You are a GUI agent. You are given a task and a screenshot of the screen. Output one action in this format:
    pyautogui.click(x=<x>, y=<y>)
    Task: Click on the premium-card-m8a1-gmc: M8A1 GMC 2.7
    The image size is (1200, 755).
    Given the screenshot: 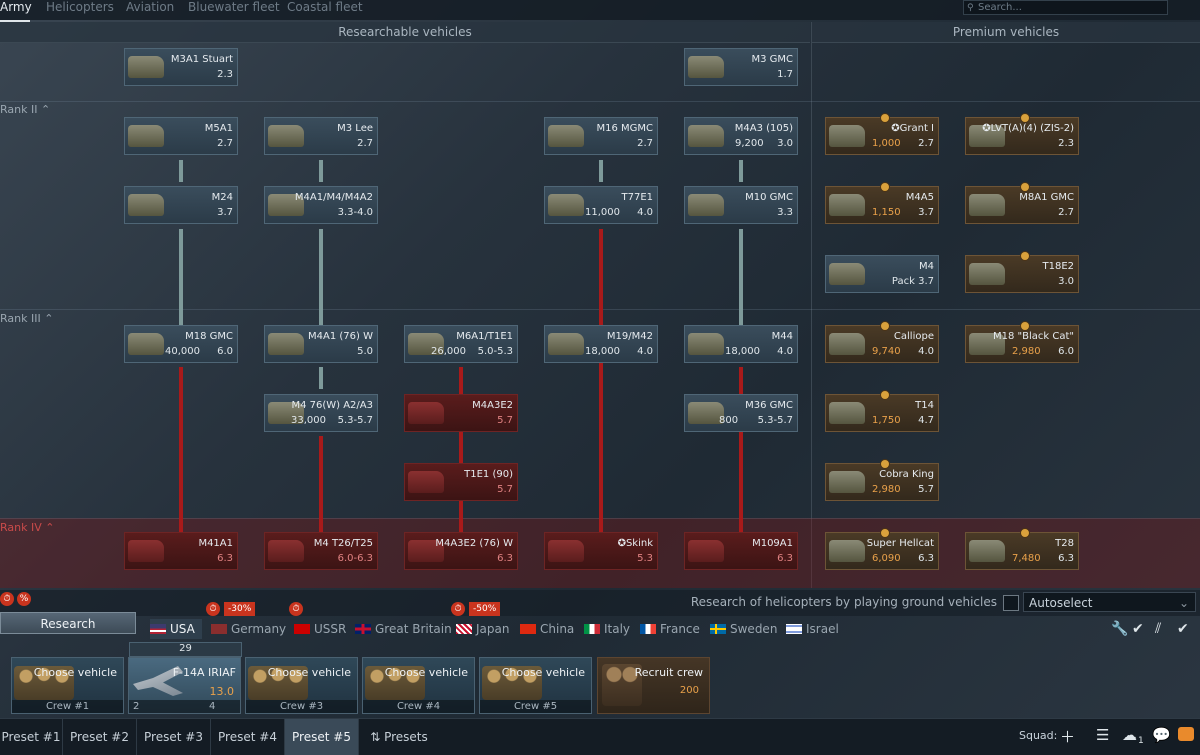 What is the action you would take?
    pyautogui.click(x=1022, y=203)
    